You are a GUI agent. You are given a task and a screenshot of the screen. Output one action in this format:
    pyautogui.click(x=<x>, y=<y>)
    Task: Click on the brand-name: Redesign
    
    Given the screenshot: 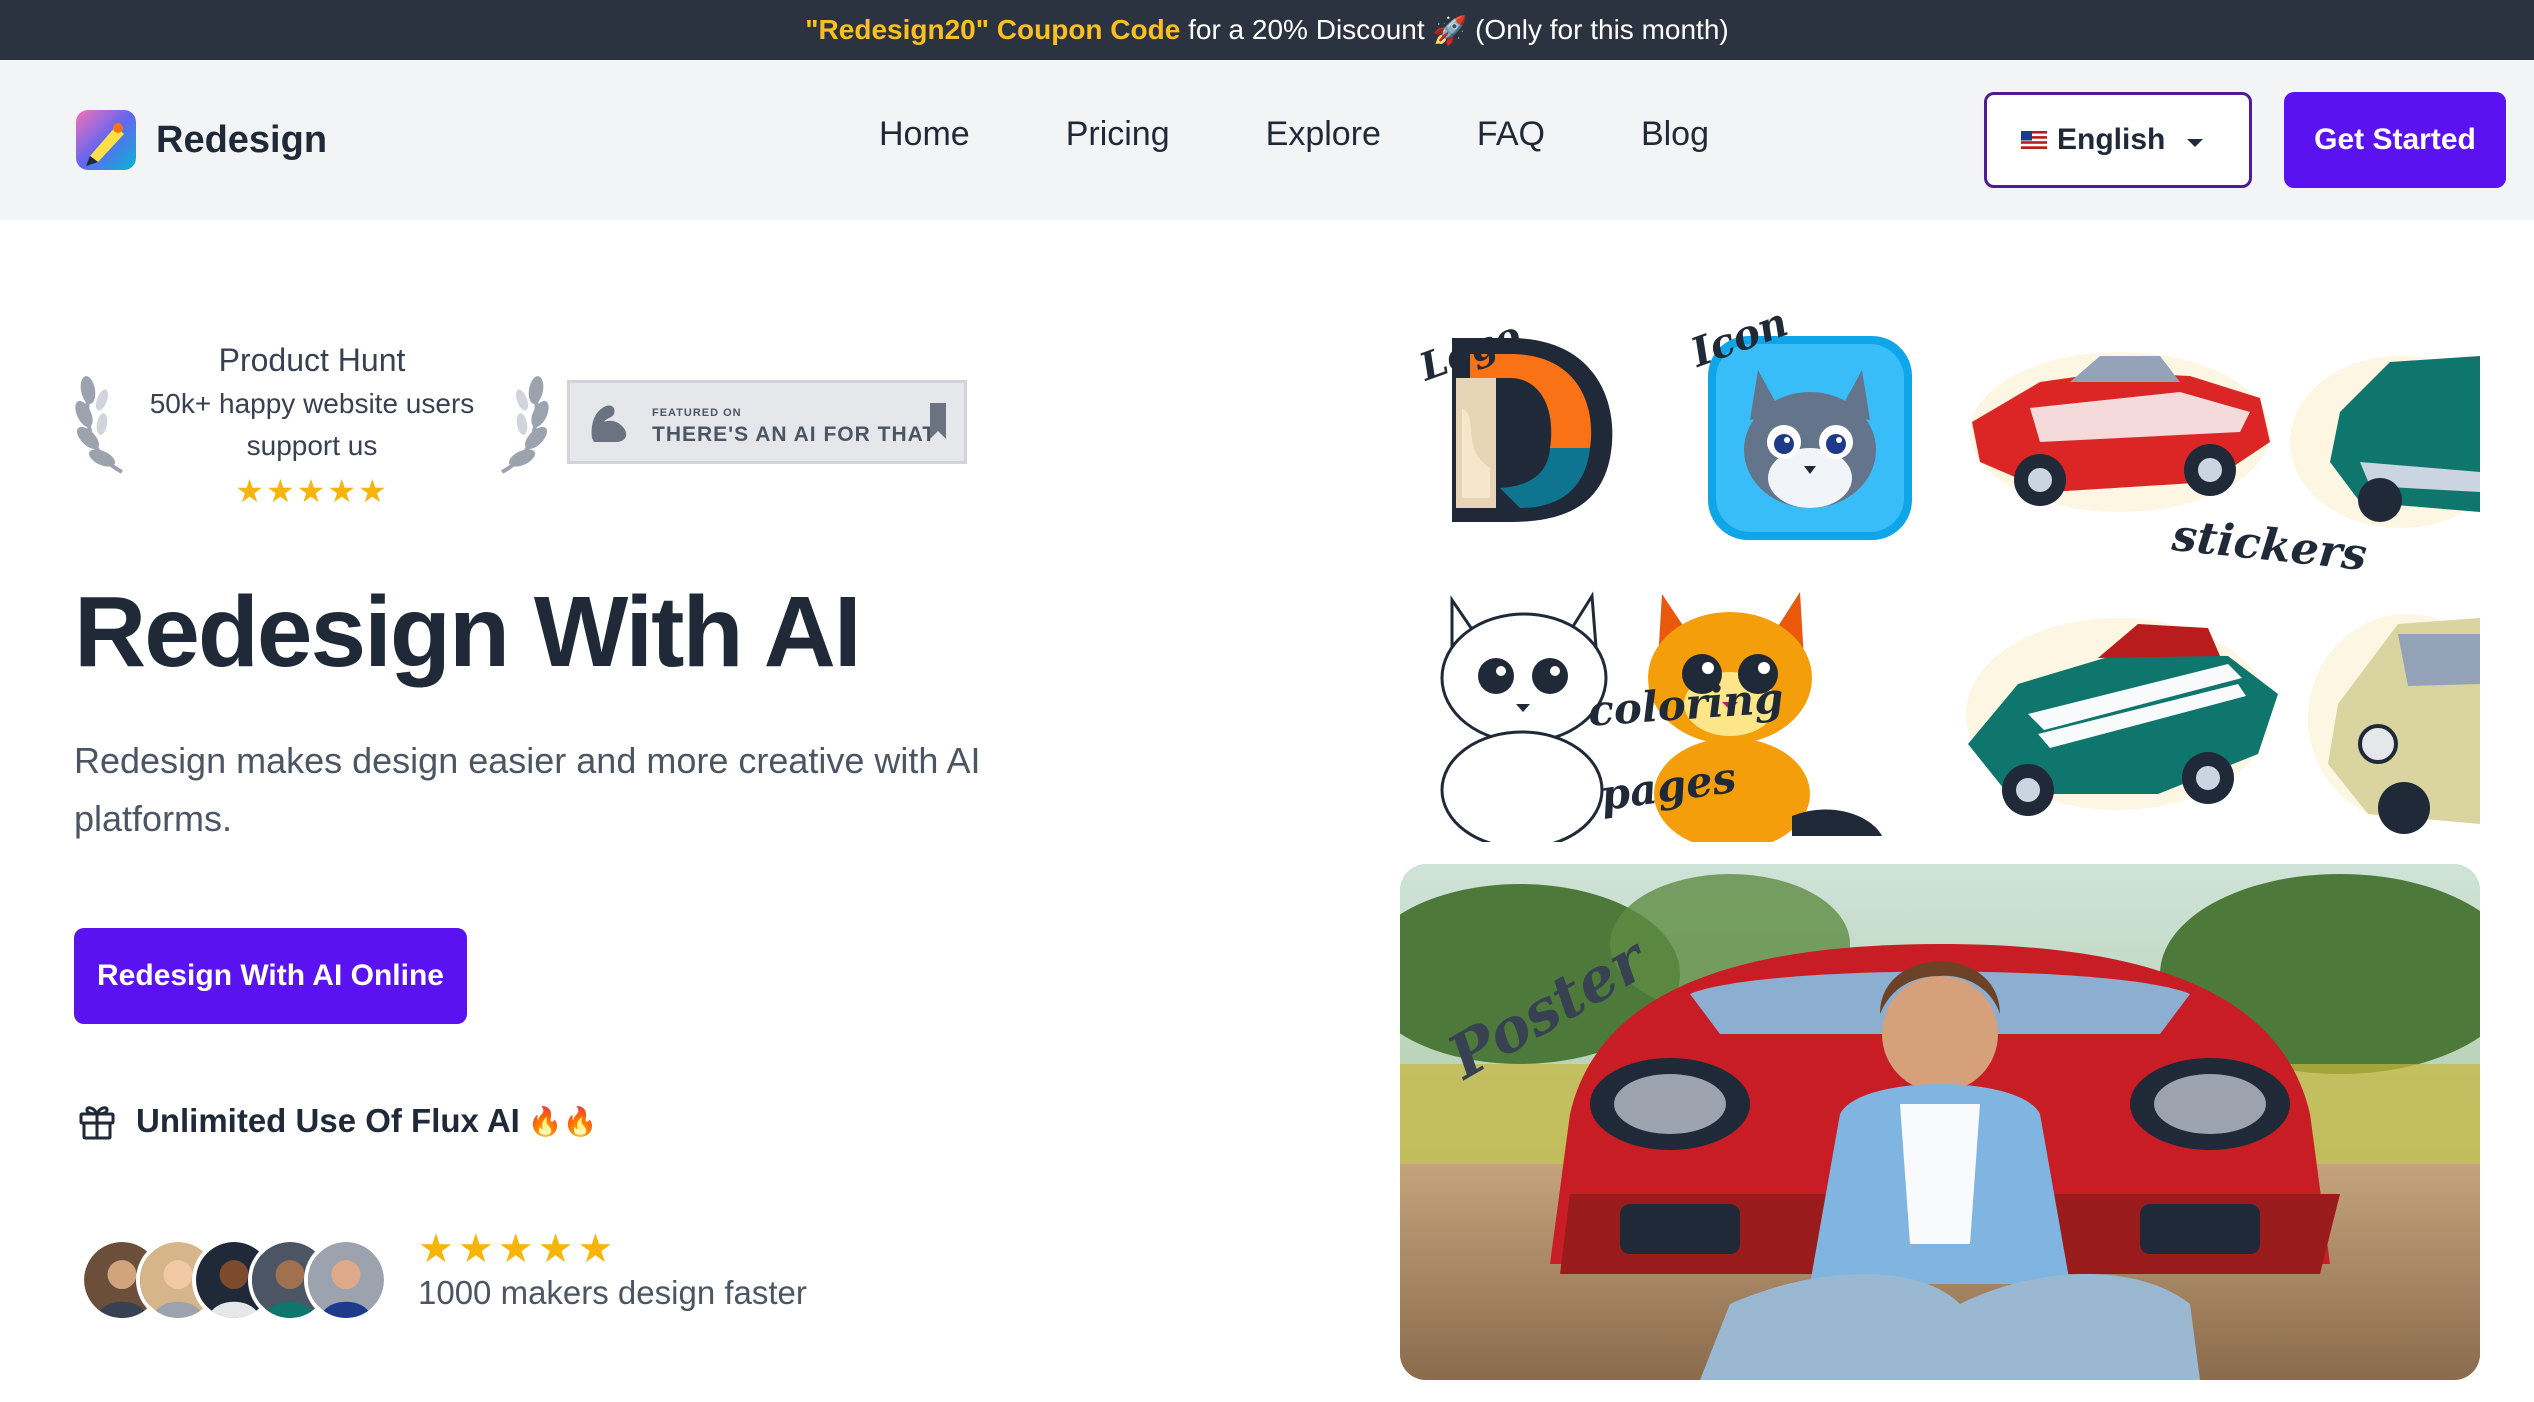 What is the action you would take?
    pyautogui.click(x=242, y=139)
    